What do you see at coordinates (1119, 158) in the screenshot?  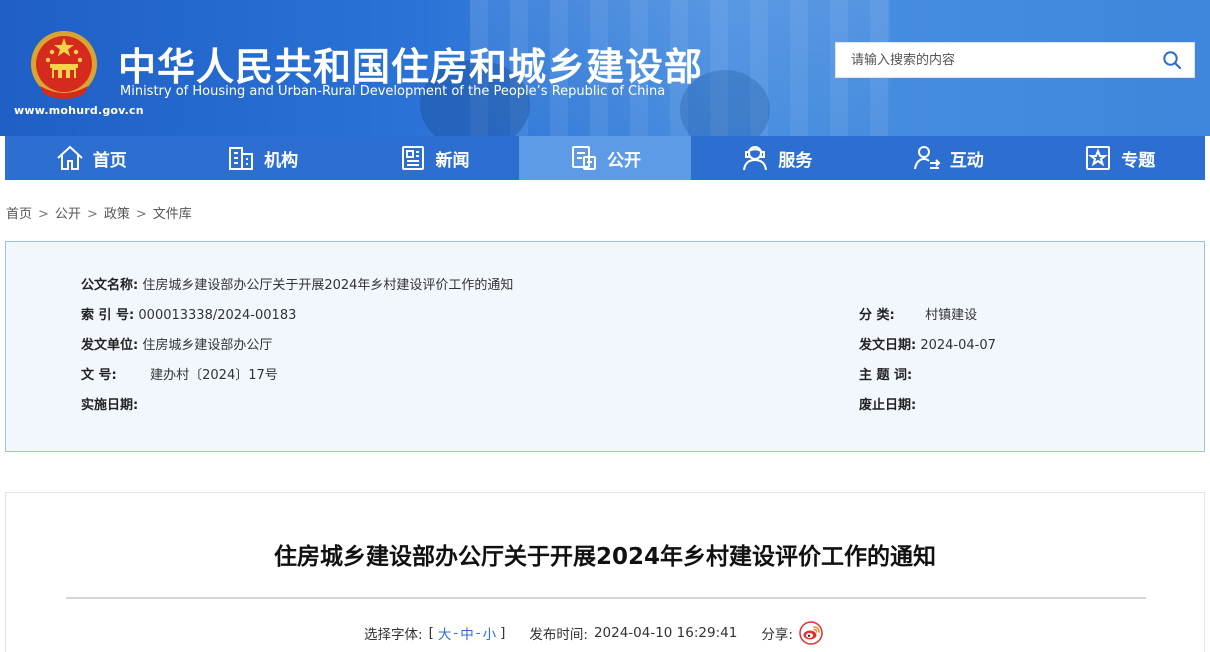 I see `nav-item-topics: 专题` at bounding box center [1119, 158].